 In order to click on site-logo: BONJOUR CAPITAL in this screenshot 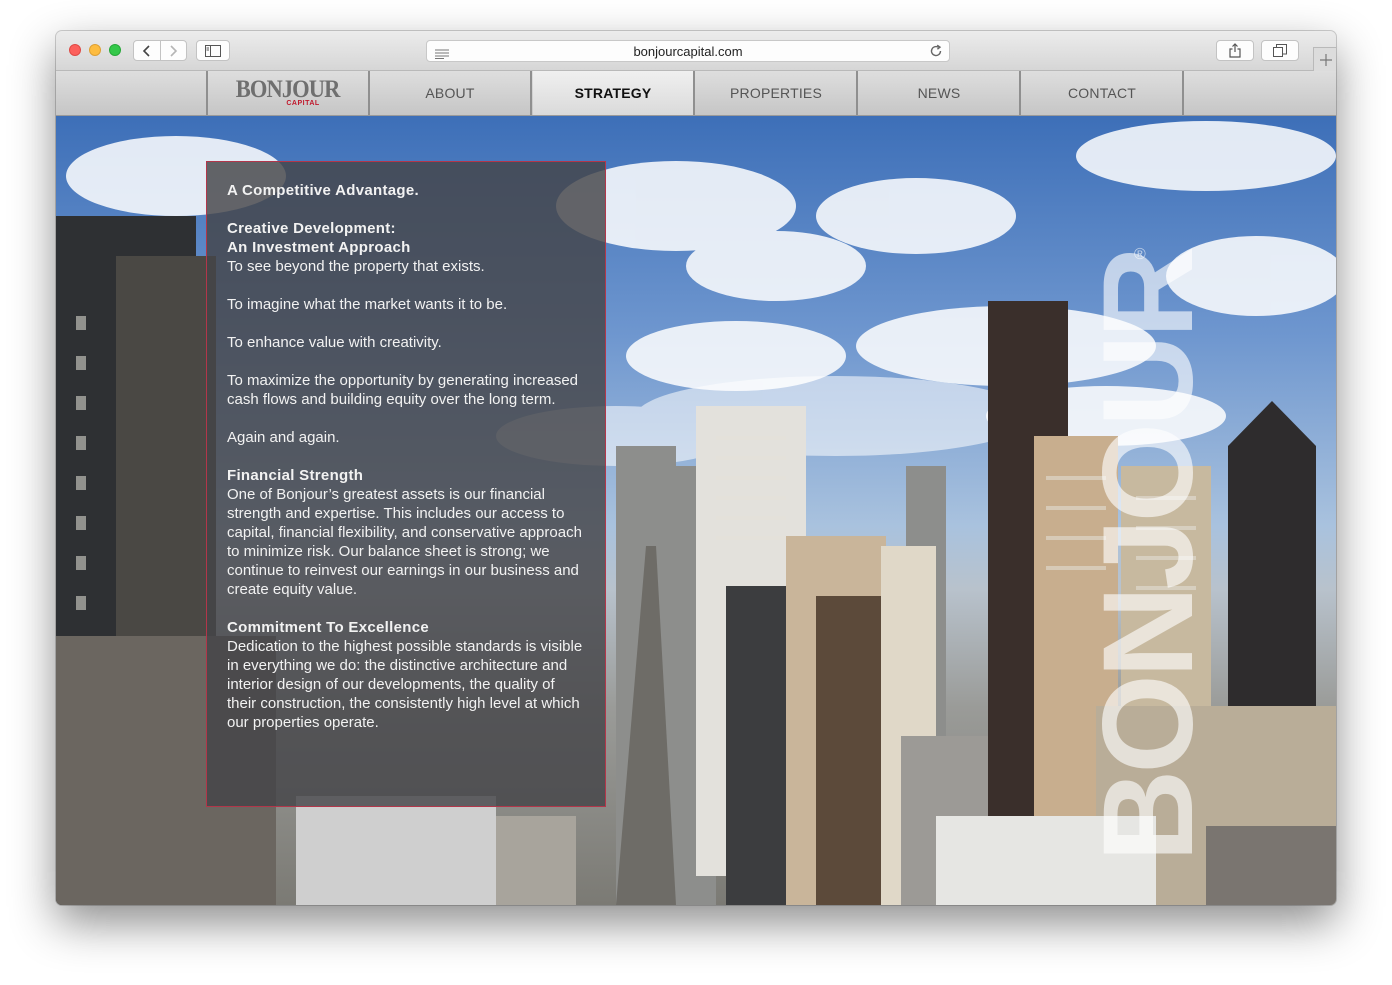, I will do `click(288, 93)`.